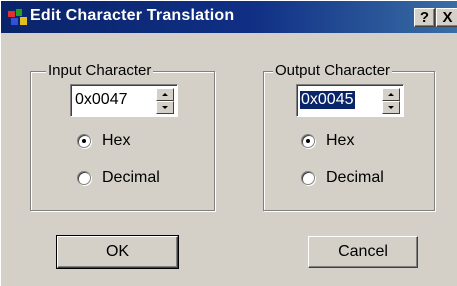 The image size is (457, 286). What do you see at coordinates (84, 141) in the screenshot?
I see `input-hex-radio` at bounding box center [84, 141].